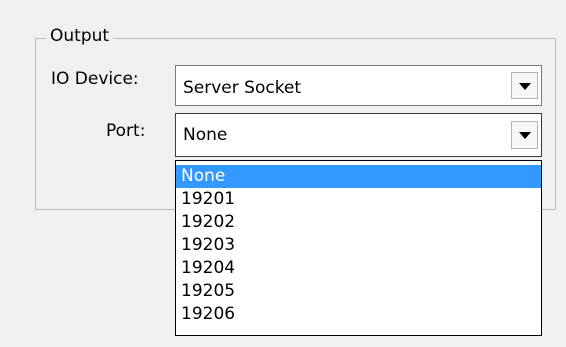  I want to click on port-label: Port:, so click(126, 131).